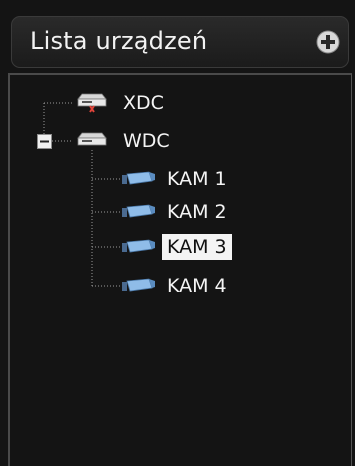 This screenshot has height=466, width=355. What do you see at coordinates (92, 139) in the screenshot?
I see `recorder-icon` at bounding box center [92, 139].